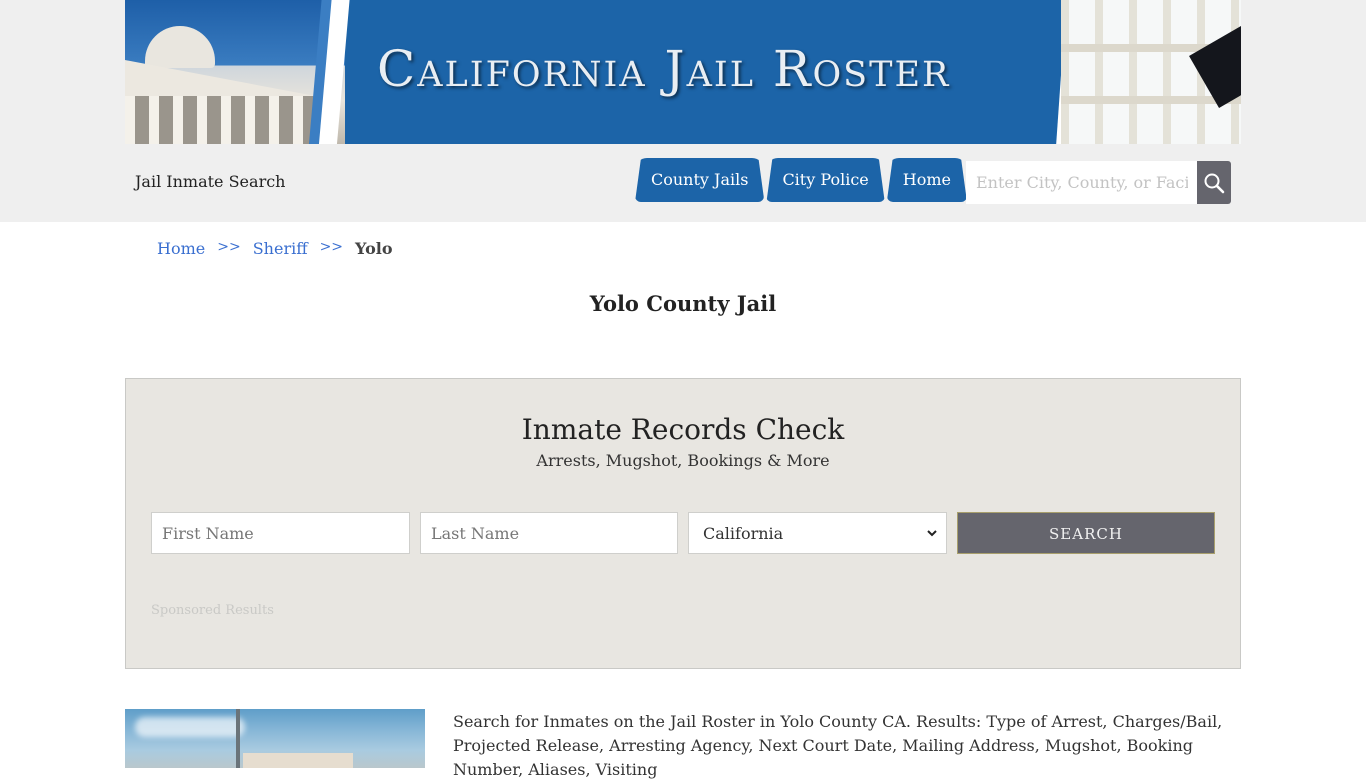 Image resolution: width=1366 pixels, height=782 pixels. What do you see at coordinates (280, 533) in the screenshot?
I see `first-name-input` at bounding box center [280, 533].